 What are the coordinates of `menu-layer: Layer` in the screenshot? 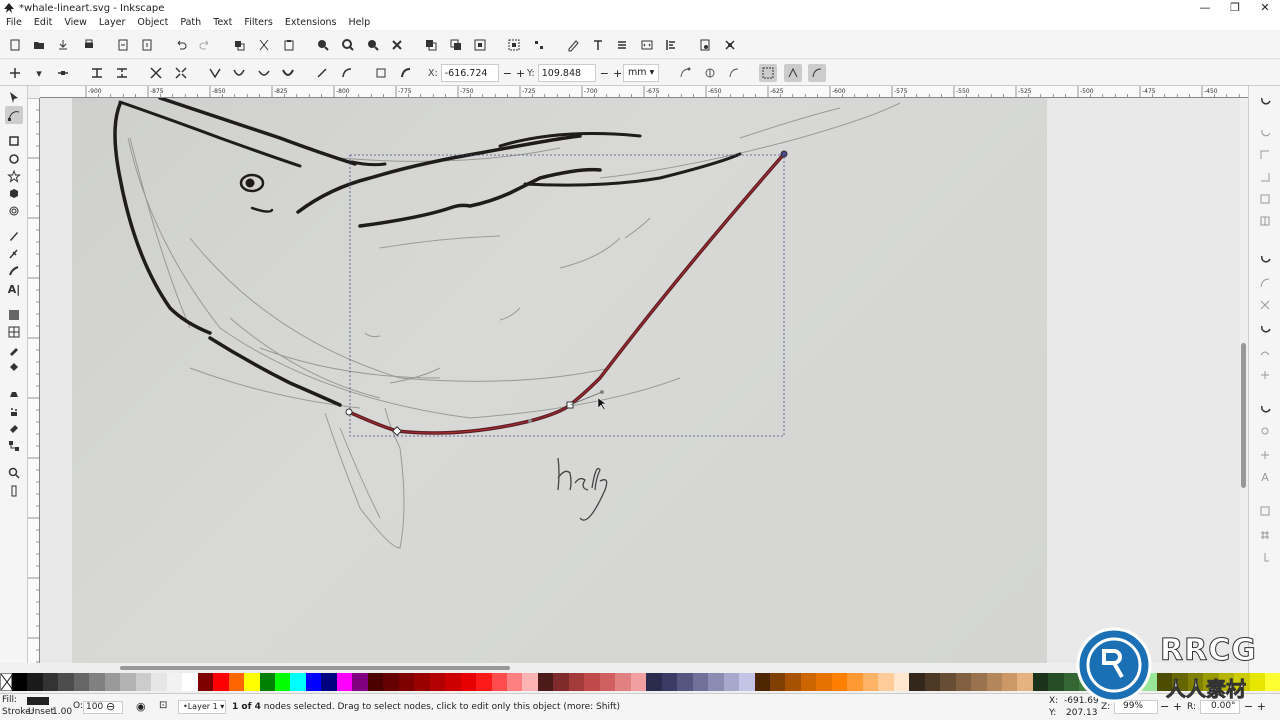 It's located at (112, 23).